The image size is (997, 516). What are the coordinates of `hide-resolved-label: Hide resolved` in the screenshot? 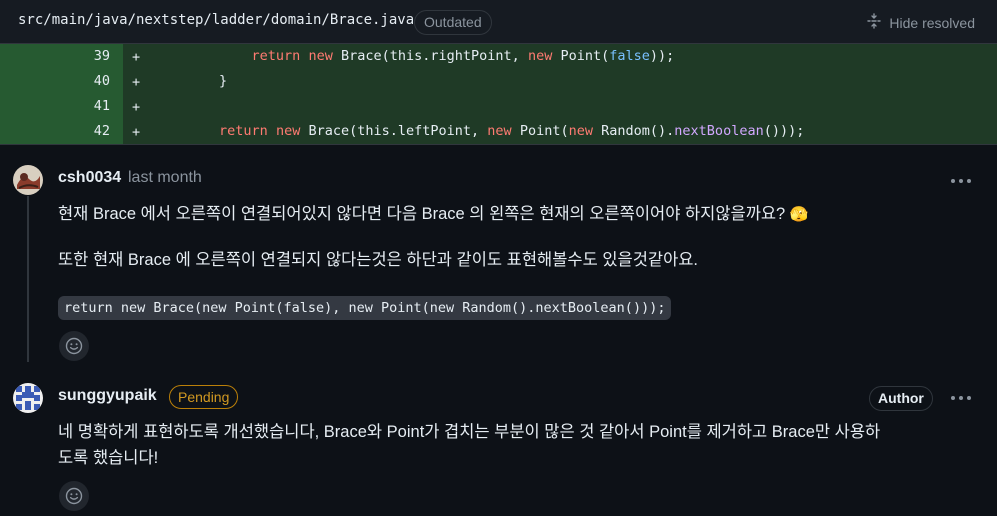 It's located at (932, 22).